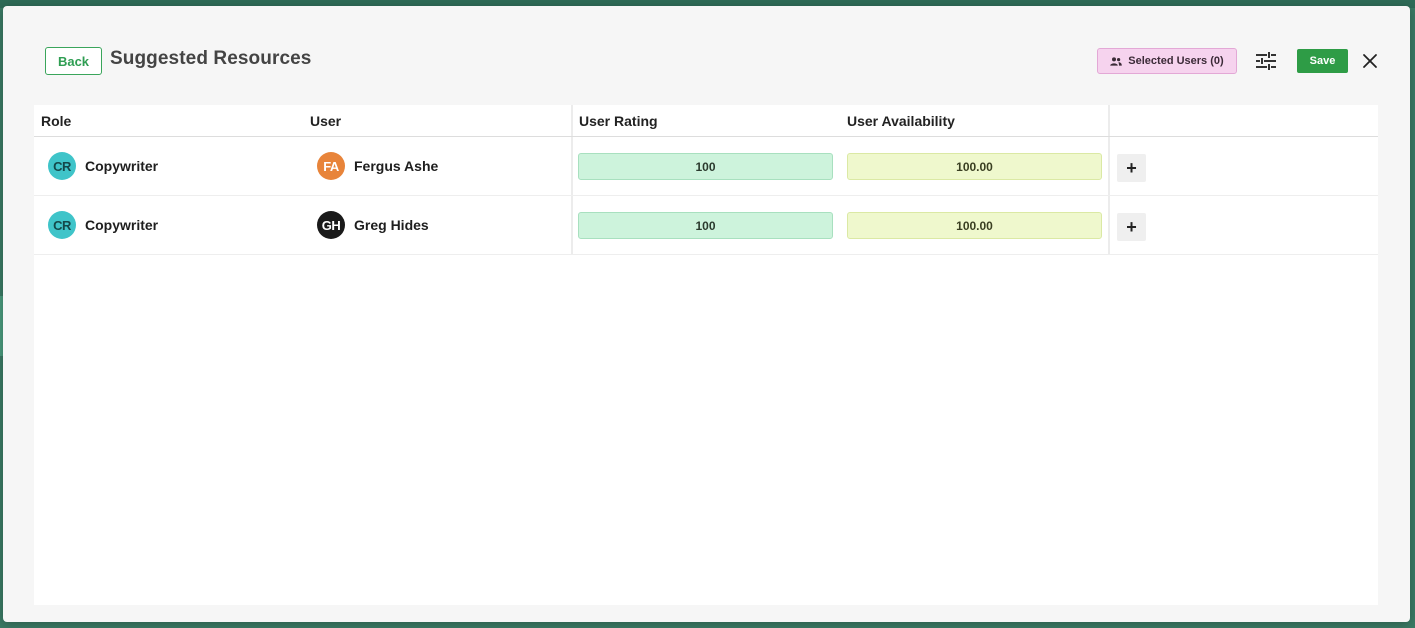 The height and width of the screenshot is (628, 1415). Describe the element at coordinates (1176, 61) in the screenshot. I see `selected-users-label: Selected Users (0)` at that location.